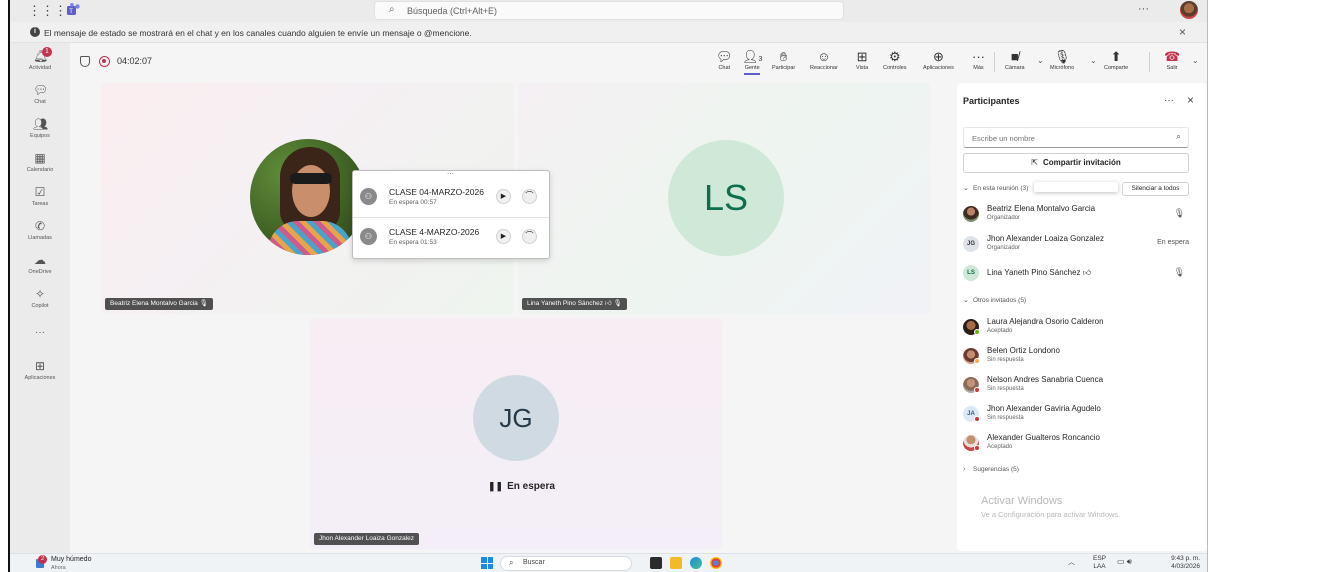 This screenshot has height=572, width=1343. What do you see at coordinates (511, 562) in the screenshot?
I see `search-icon: ⌕` at bounding box center [511, 562].